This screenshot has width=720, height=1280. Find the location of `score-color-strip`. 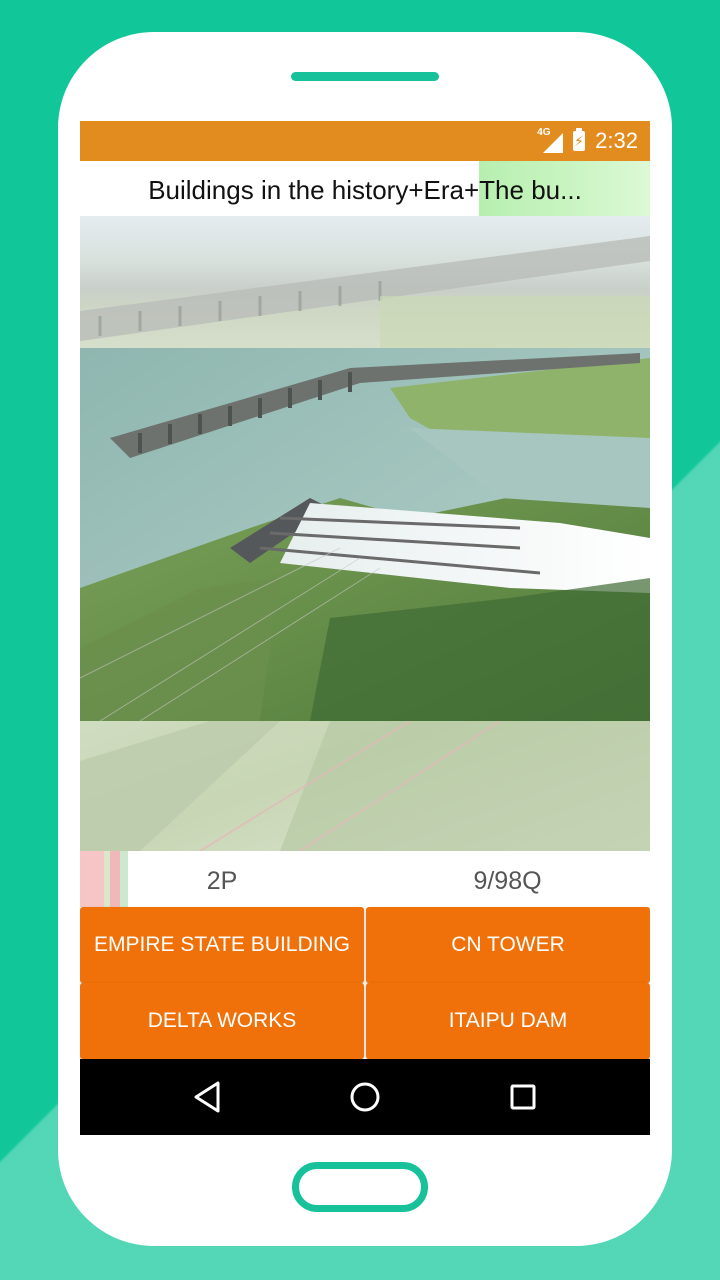

score-color-strip is located at coordinates (104, 879).